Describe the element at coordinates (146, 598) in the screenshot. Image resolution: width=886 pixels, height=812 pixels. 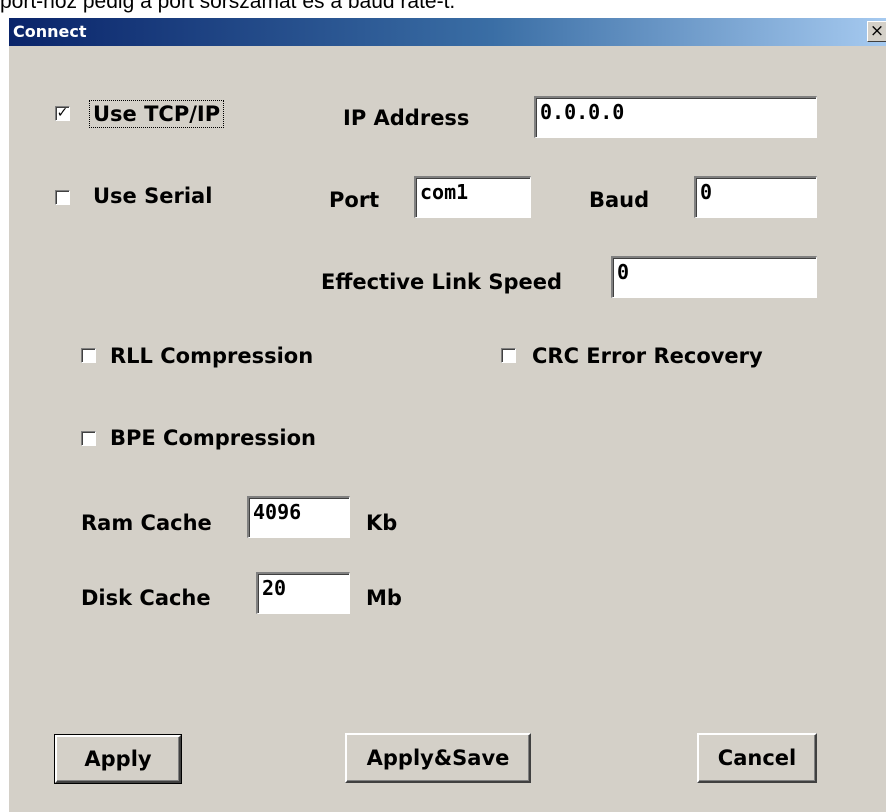
I see `disk-cache-label: Disk Cache` at that location.